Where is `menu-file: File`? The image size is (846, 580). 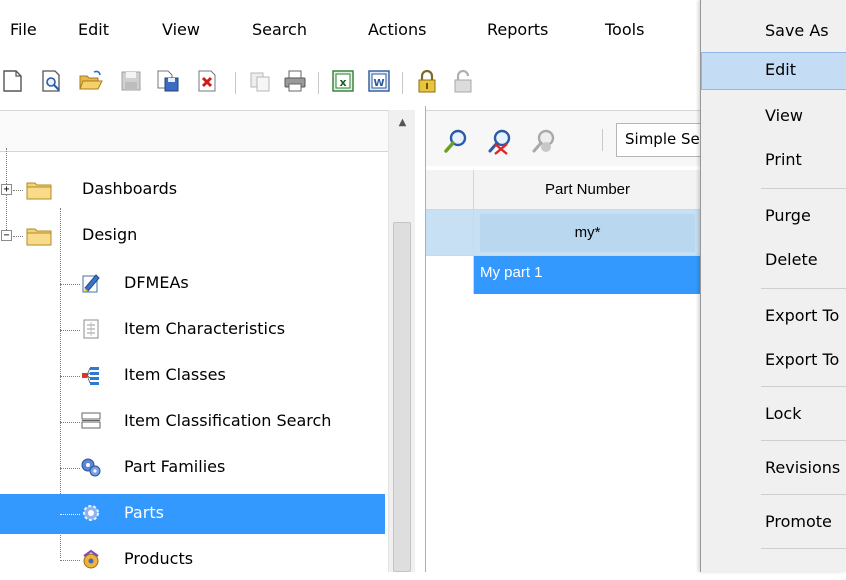 menu-file: File is located at coordinates (23, 29).